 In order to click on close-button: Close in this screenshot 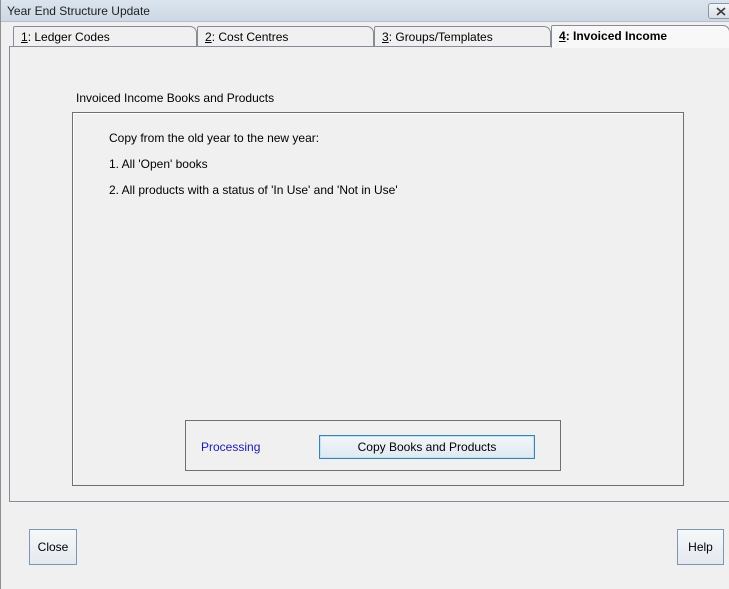, I will do `click(53, 547)`.